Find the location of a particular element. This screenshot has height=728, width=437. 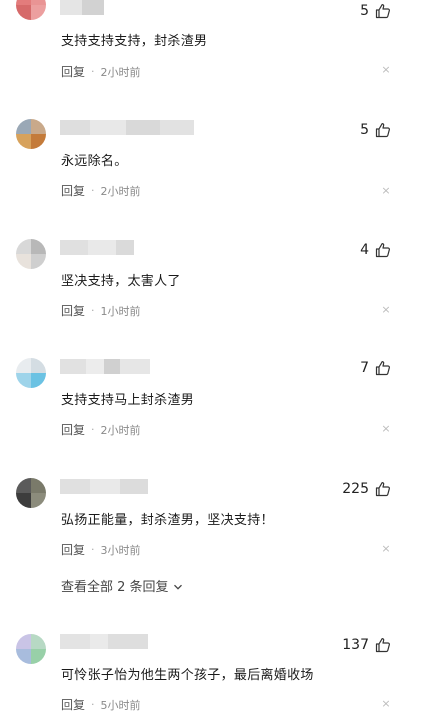

comment-text: 支持支持支持，封杀渣男 is located at coordinates (134, 41).